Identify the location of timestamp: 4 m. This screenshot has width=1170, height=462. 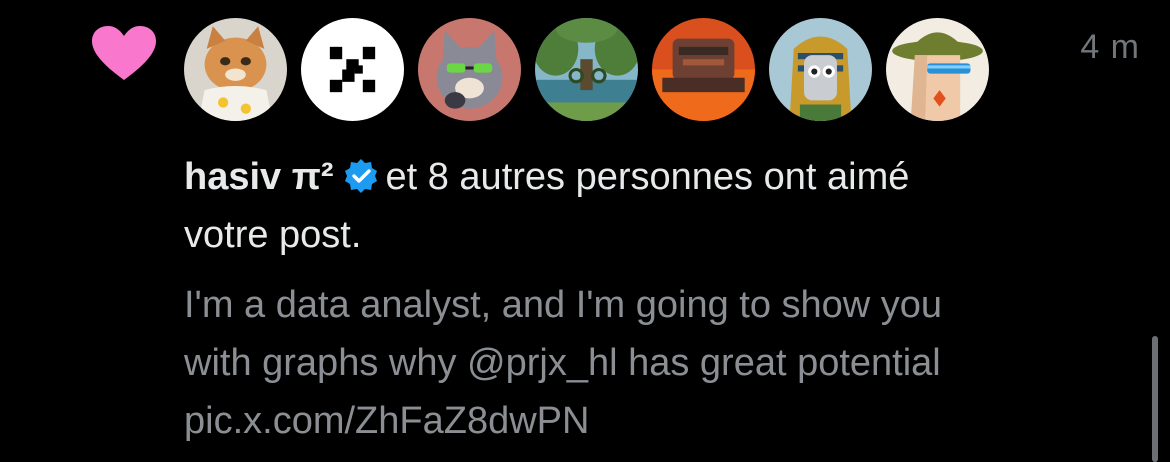
(1110, 47).